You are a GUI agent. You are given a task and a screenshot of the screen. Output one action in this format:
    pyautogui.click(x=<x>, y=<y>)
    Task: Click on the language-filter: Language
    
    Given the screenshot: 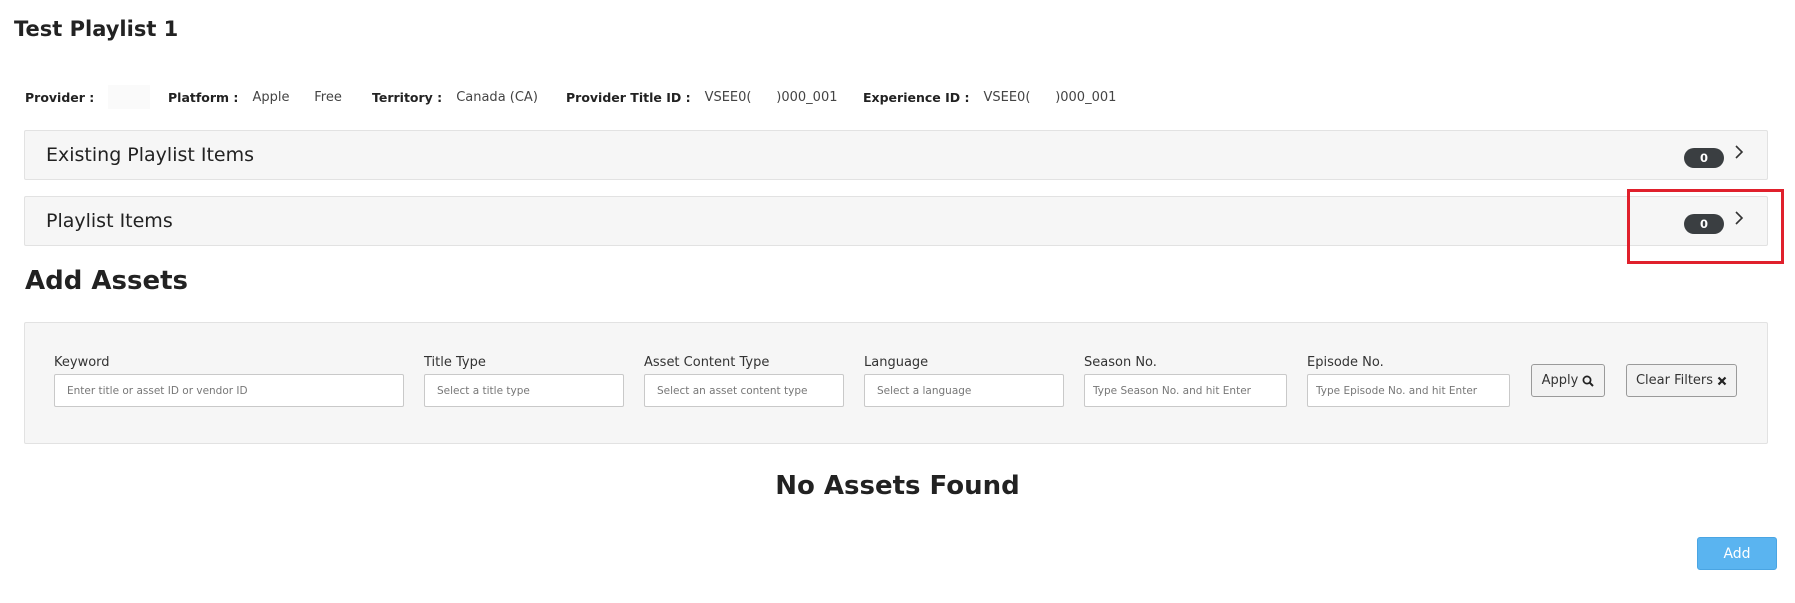 What is the action you would take?
    pyautogui.click(x=964, y=381)
    